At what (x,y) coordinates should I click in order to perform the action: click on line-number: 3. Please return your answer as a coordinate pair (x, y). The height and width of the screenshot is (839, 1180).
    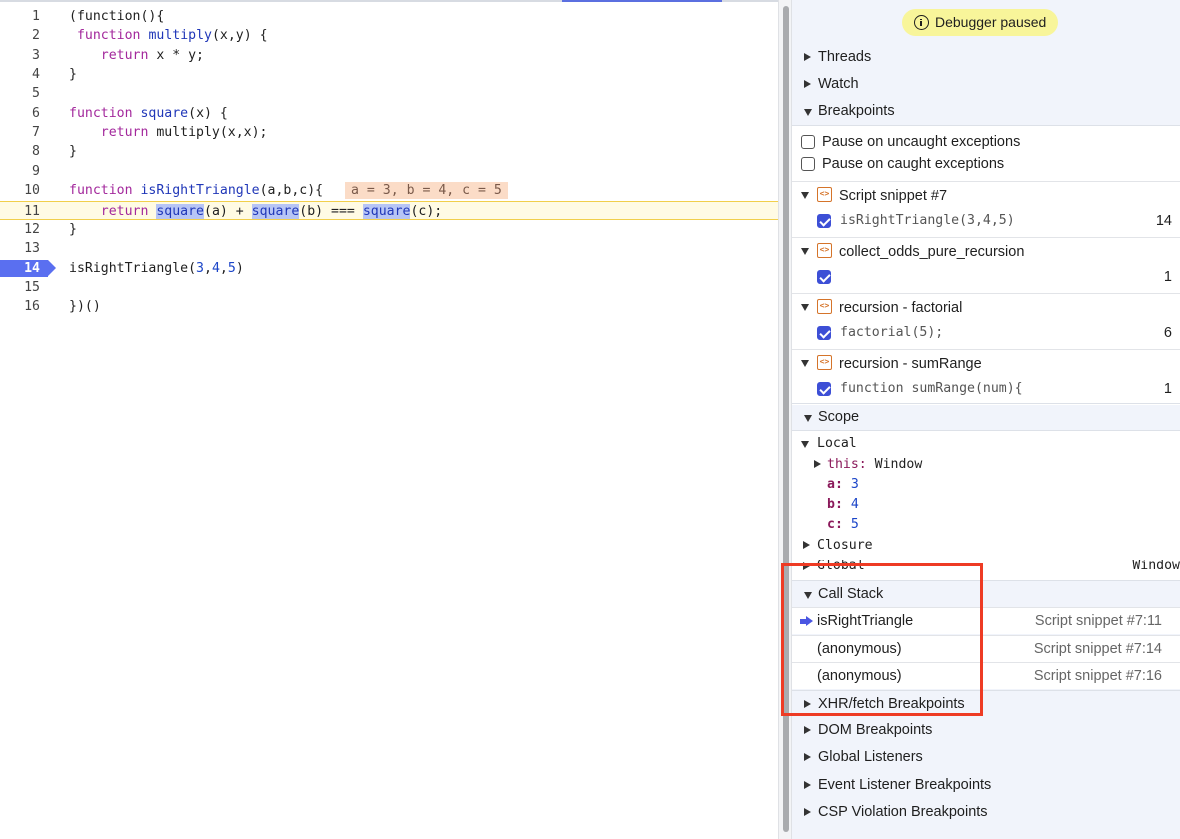
    Looking at the image, I should click on (20, 55).